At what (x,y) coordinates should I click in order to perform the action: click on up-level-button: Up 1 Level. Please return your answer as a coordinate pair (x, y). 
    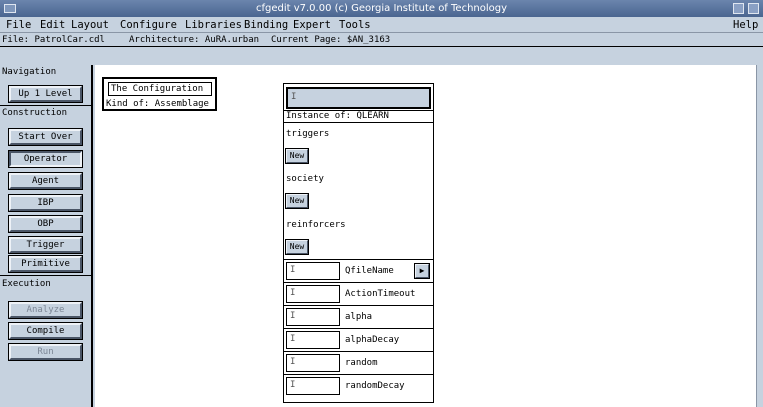
    Looking at the image, I should click on (45, 94).